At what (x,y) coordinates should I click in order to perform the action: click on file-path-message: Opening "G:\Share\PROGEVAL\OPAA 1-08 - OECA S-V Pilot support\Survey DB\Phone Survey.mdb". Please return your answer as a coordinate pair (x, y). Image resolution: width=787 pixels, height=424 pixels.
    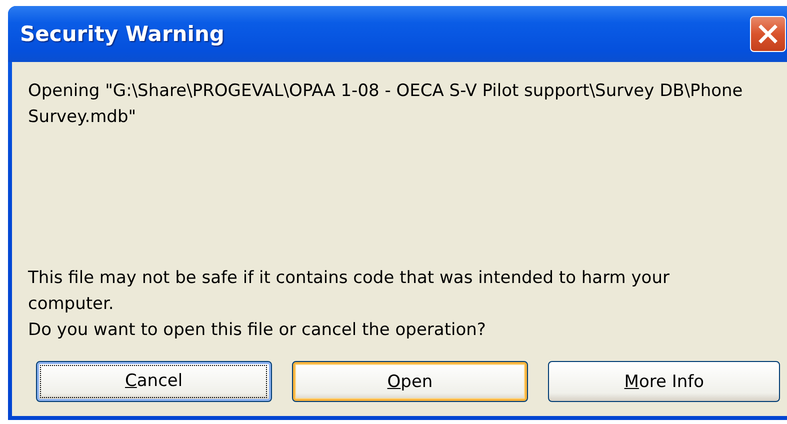
    Looking at the image, I should click on (386, 104).